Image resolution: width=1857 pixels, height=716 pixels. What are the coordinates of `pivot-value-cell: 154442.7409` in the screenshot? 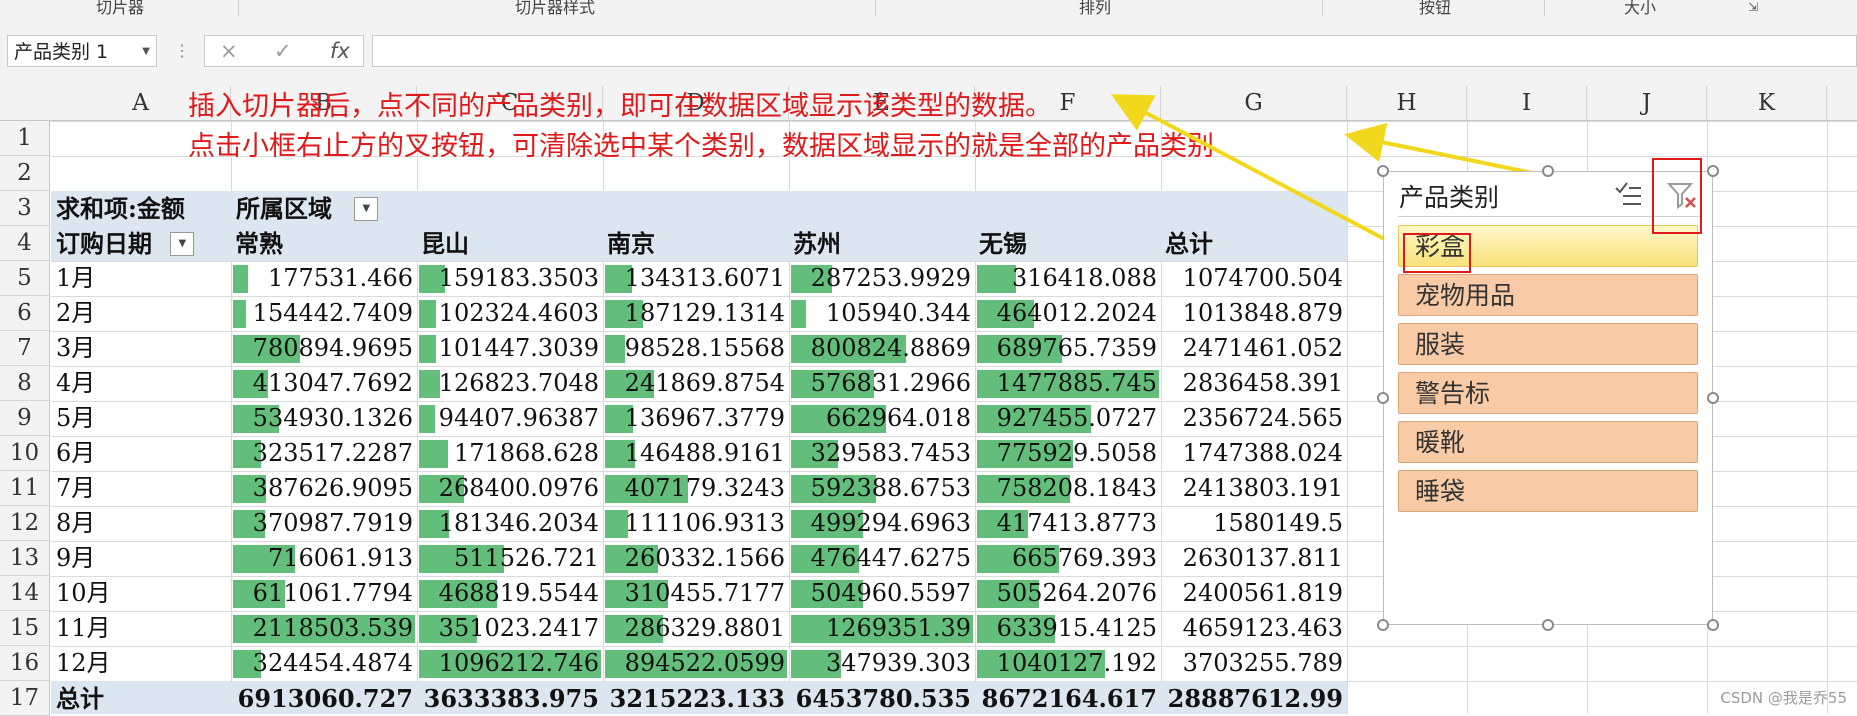 It's located at (324, 313).